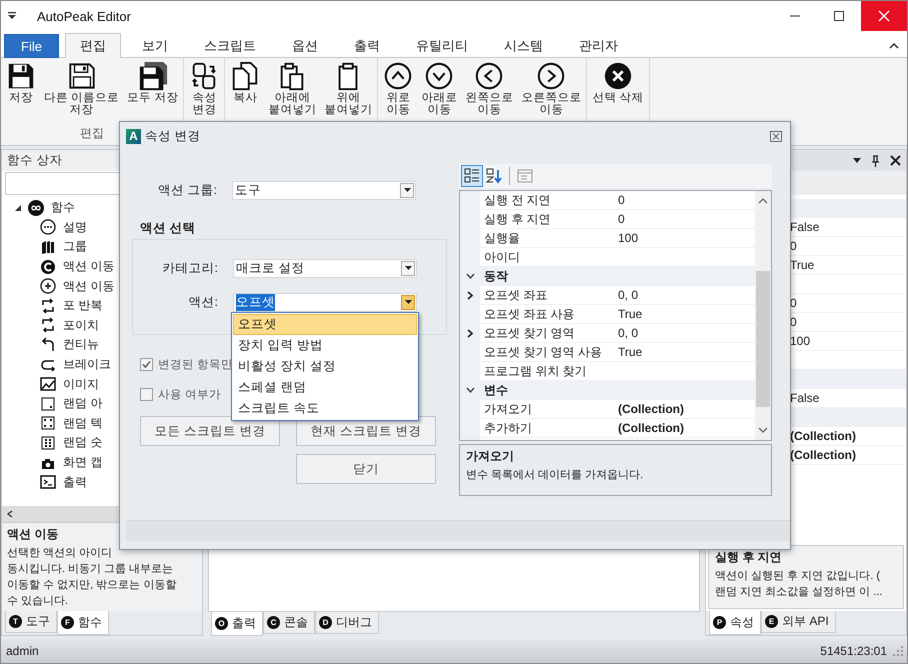 The height and width of the screenshot is (664, 908). I want to click on tree-item: 출력, so click(75, 482).